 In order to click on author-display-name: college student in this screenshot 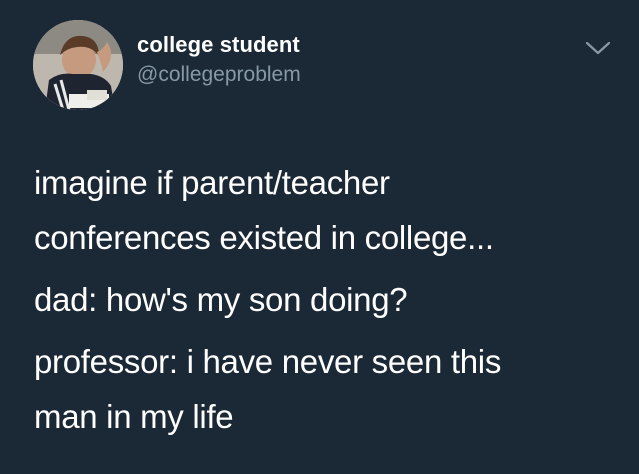, I will do `click(218, 45)`.